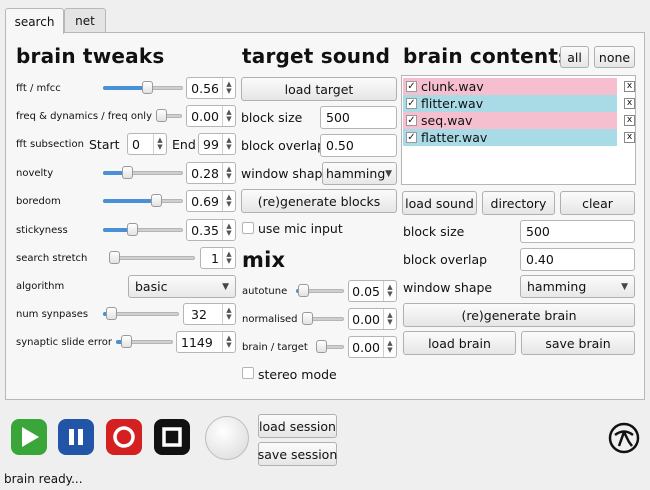  I want to click on slide-error-slider, so click(144, 342).